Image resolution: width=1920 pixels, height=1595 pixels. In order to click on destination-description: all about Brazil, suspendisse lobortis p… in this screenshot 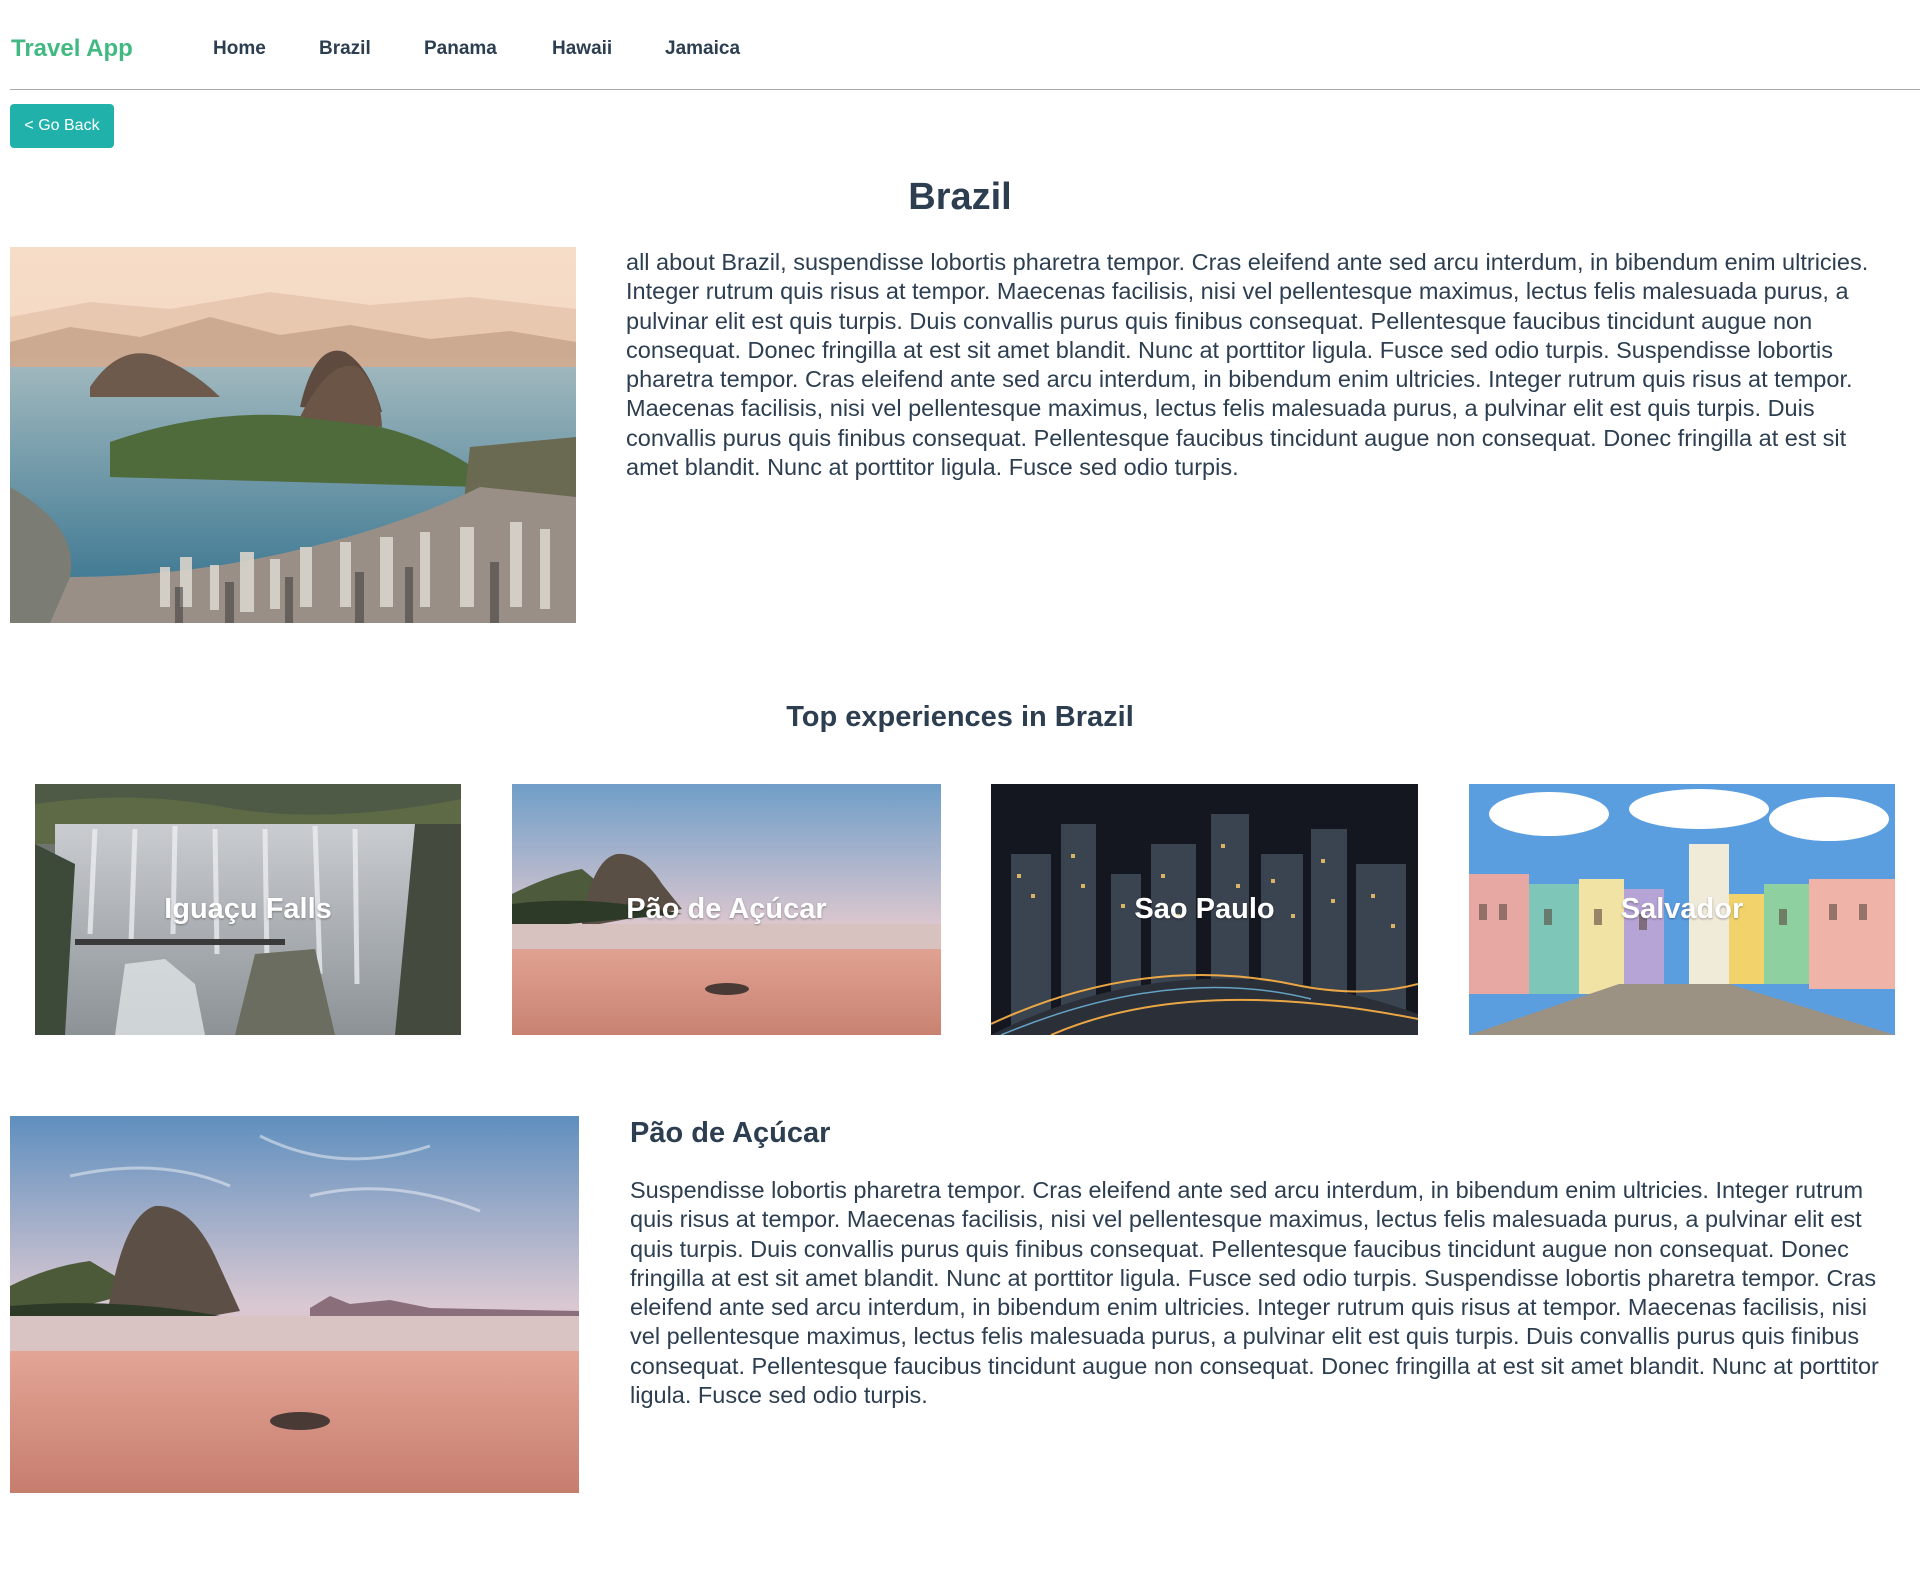, I will do `click(1247, 365)`.